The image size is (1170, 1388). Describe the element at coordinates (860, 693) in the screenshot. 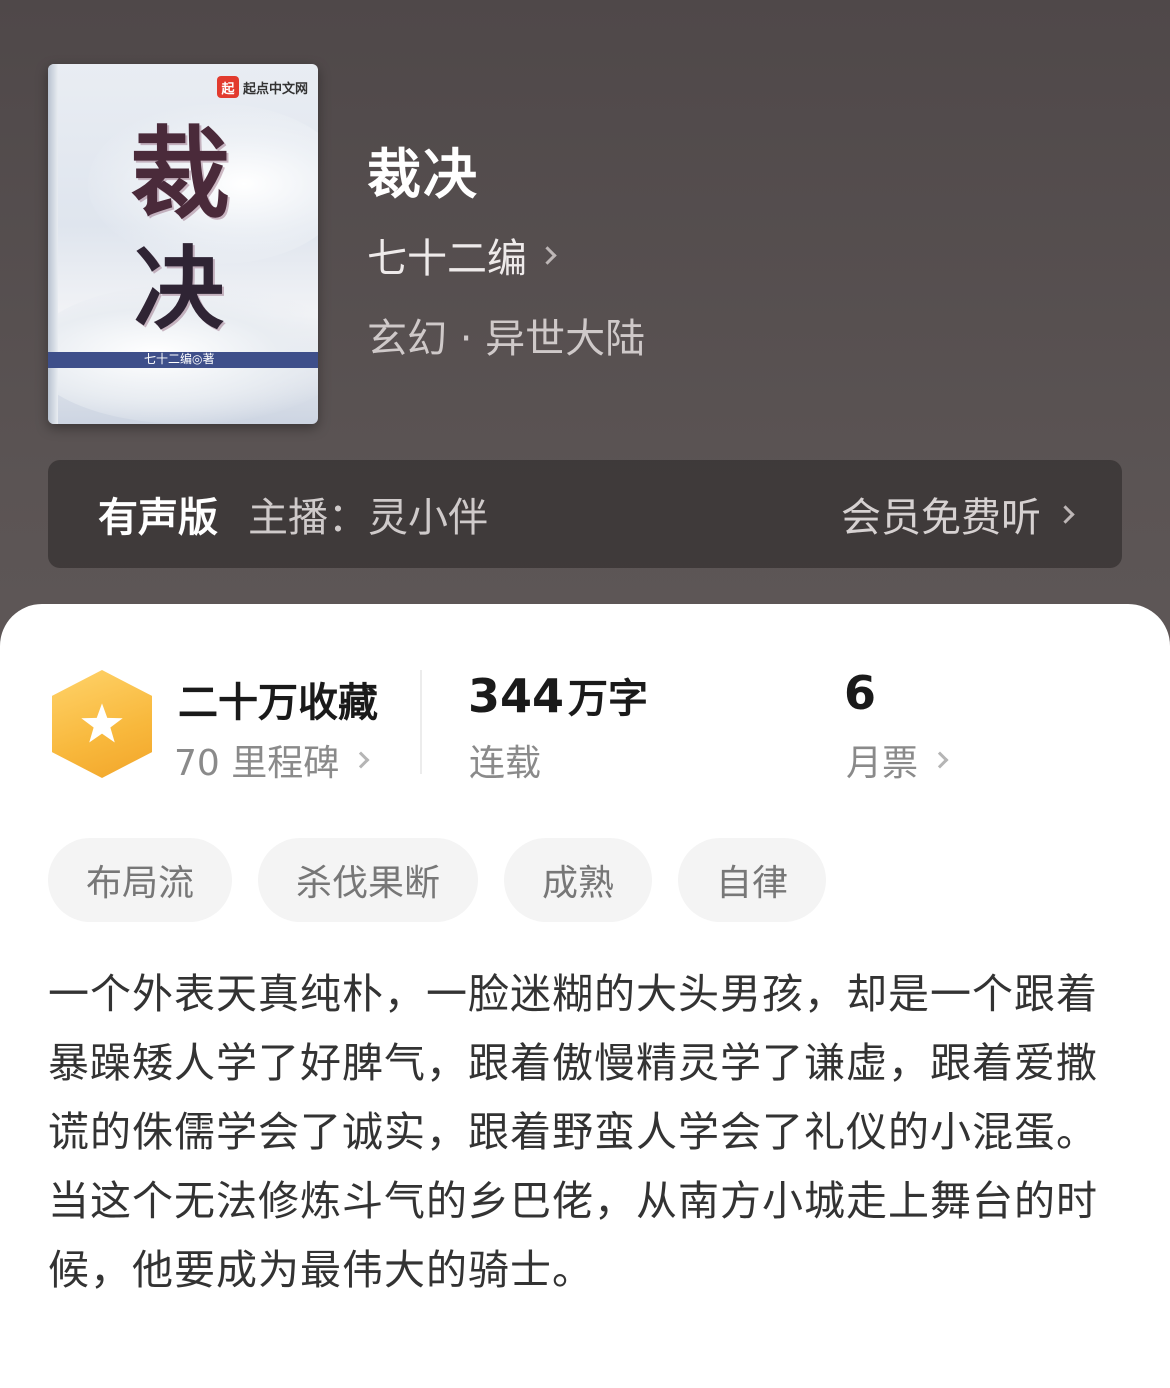

I see `monthly-votes-count: 6` at that location.